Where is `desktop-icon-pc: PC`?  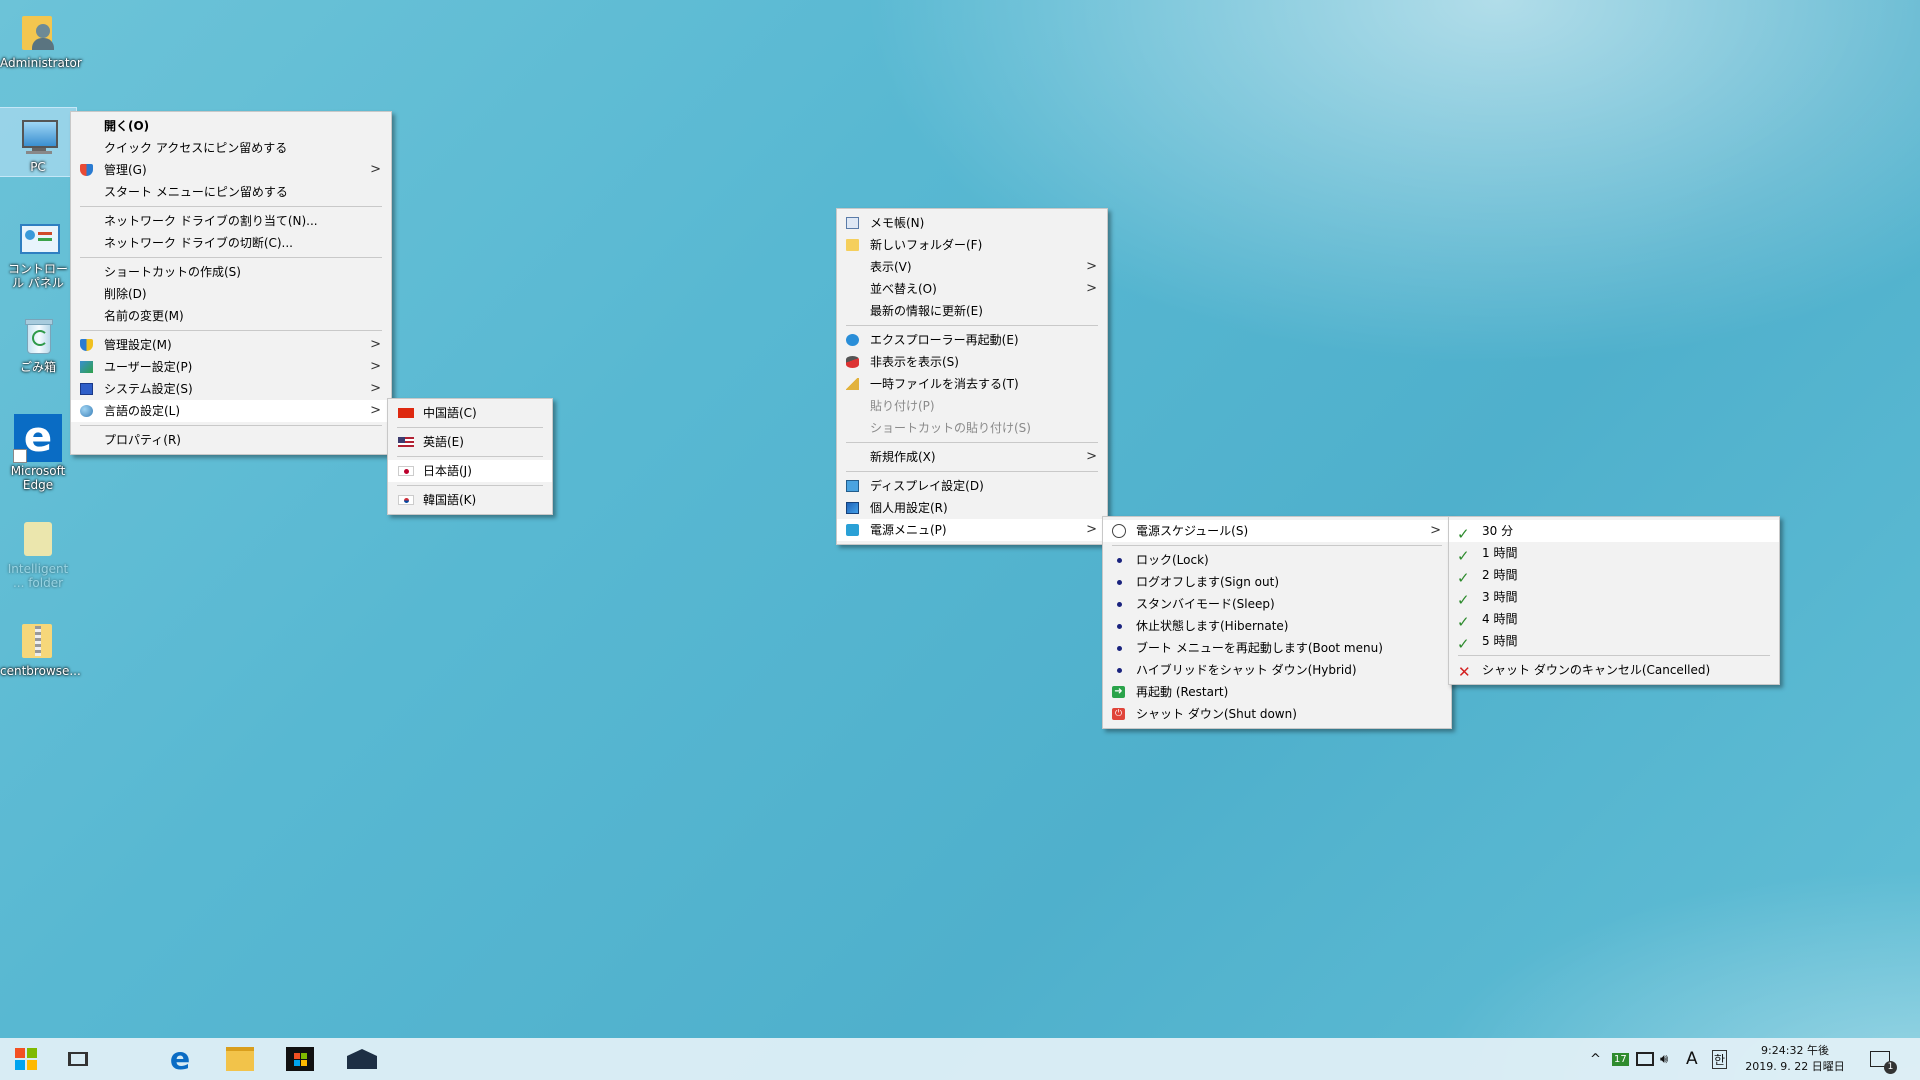 desktop-icon-pc: PC is located at coordinates (38, 142).